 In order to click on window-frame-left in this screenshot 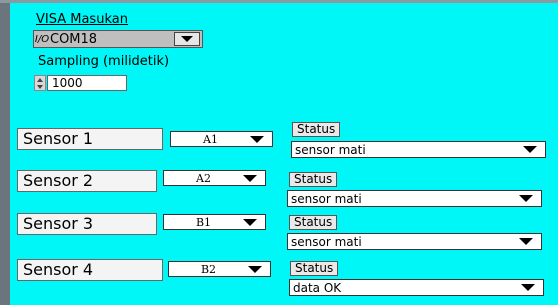, I will do `click(5, 152)`.